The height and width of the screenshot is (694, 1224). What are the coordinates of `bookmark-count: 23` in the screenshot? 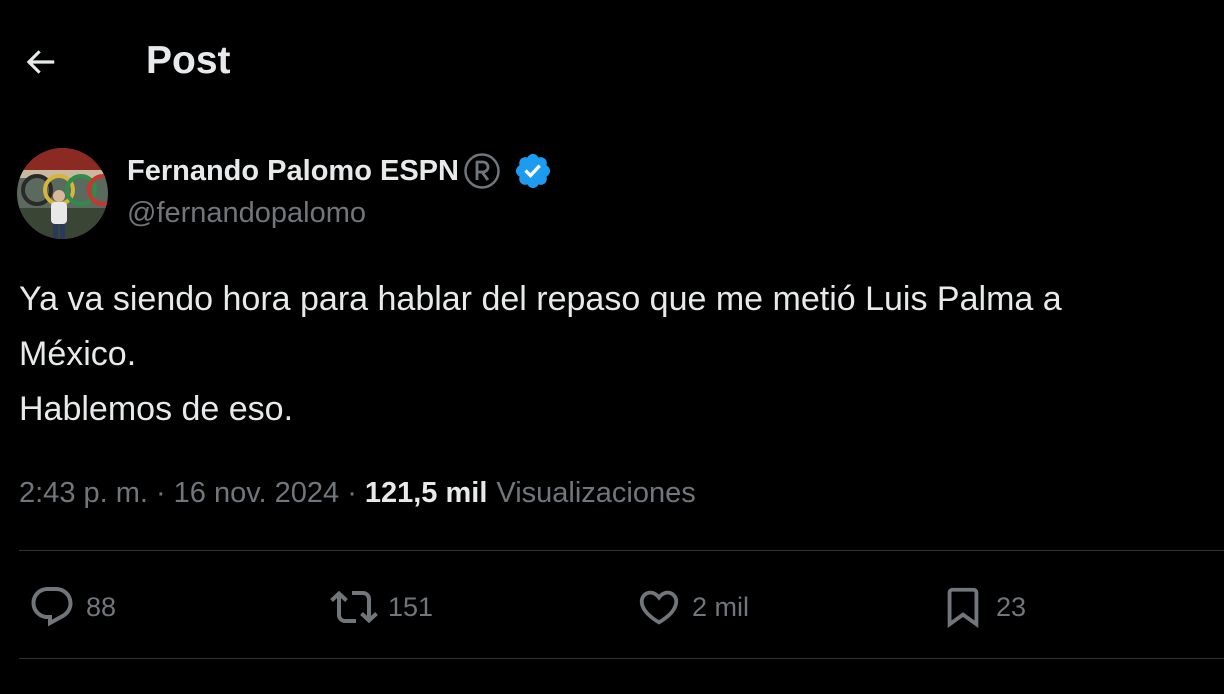 It's located at (1011, 606).